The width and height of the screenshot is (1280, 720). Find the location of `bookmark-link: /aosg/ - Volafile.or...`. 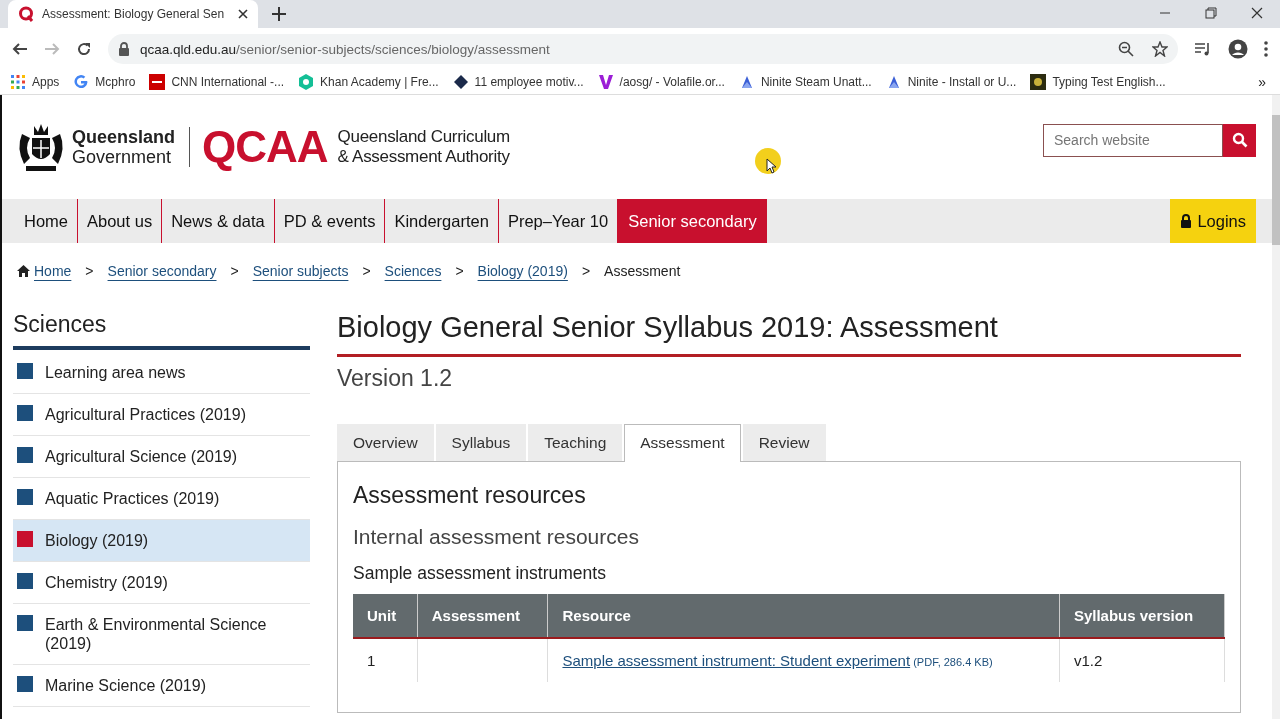

bookmark-link: /aosg/ - Volafile.or... is located at coordinates (661, 82).